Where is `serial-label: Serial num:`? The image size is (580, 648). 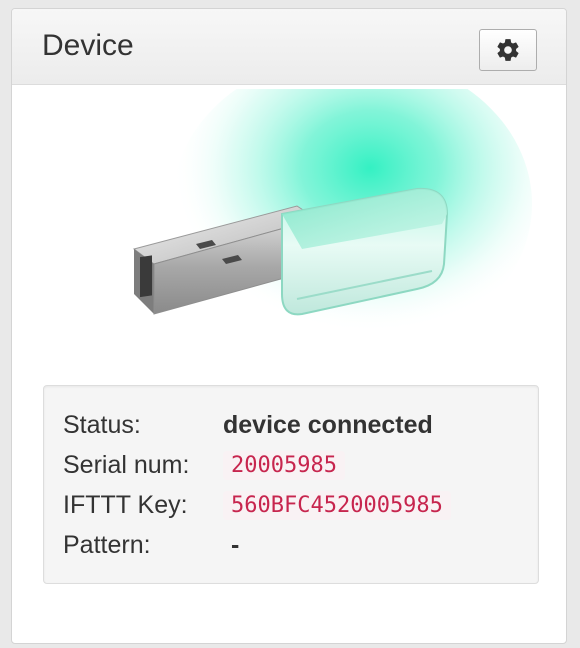
serial-label: Serial num: is located at coordinates (126, 464).